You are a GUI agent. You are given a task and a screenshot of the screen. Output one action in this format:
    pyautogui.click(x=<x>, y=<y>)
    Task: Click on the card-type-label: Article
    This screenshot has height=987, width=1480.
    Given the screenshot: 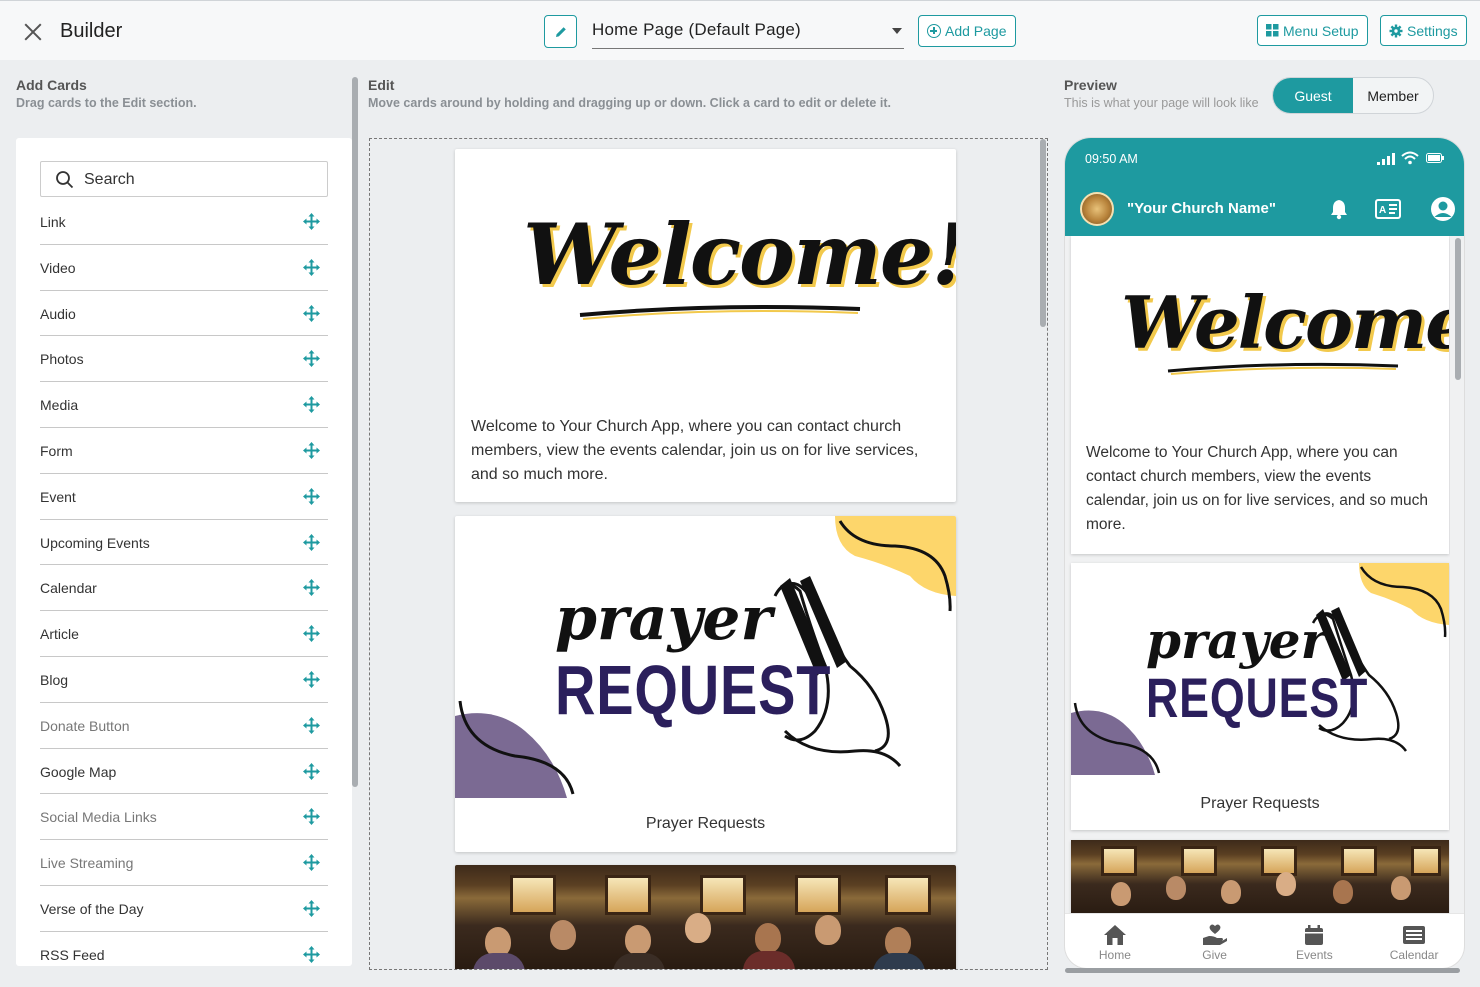 What is the action you would take?
    pyautogui.click(x=59, y=634)
    